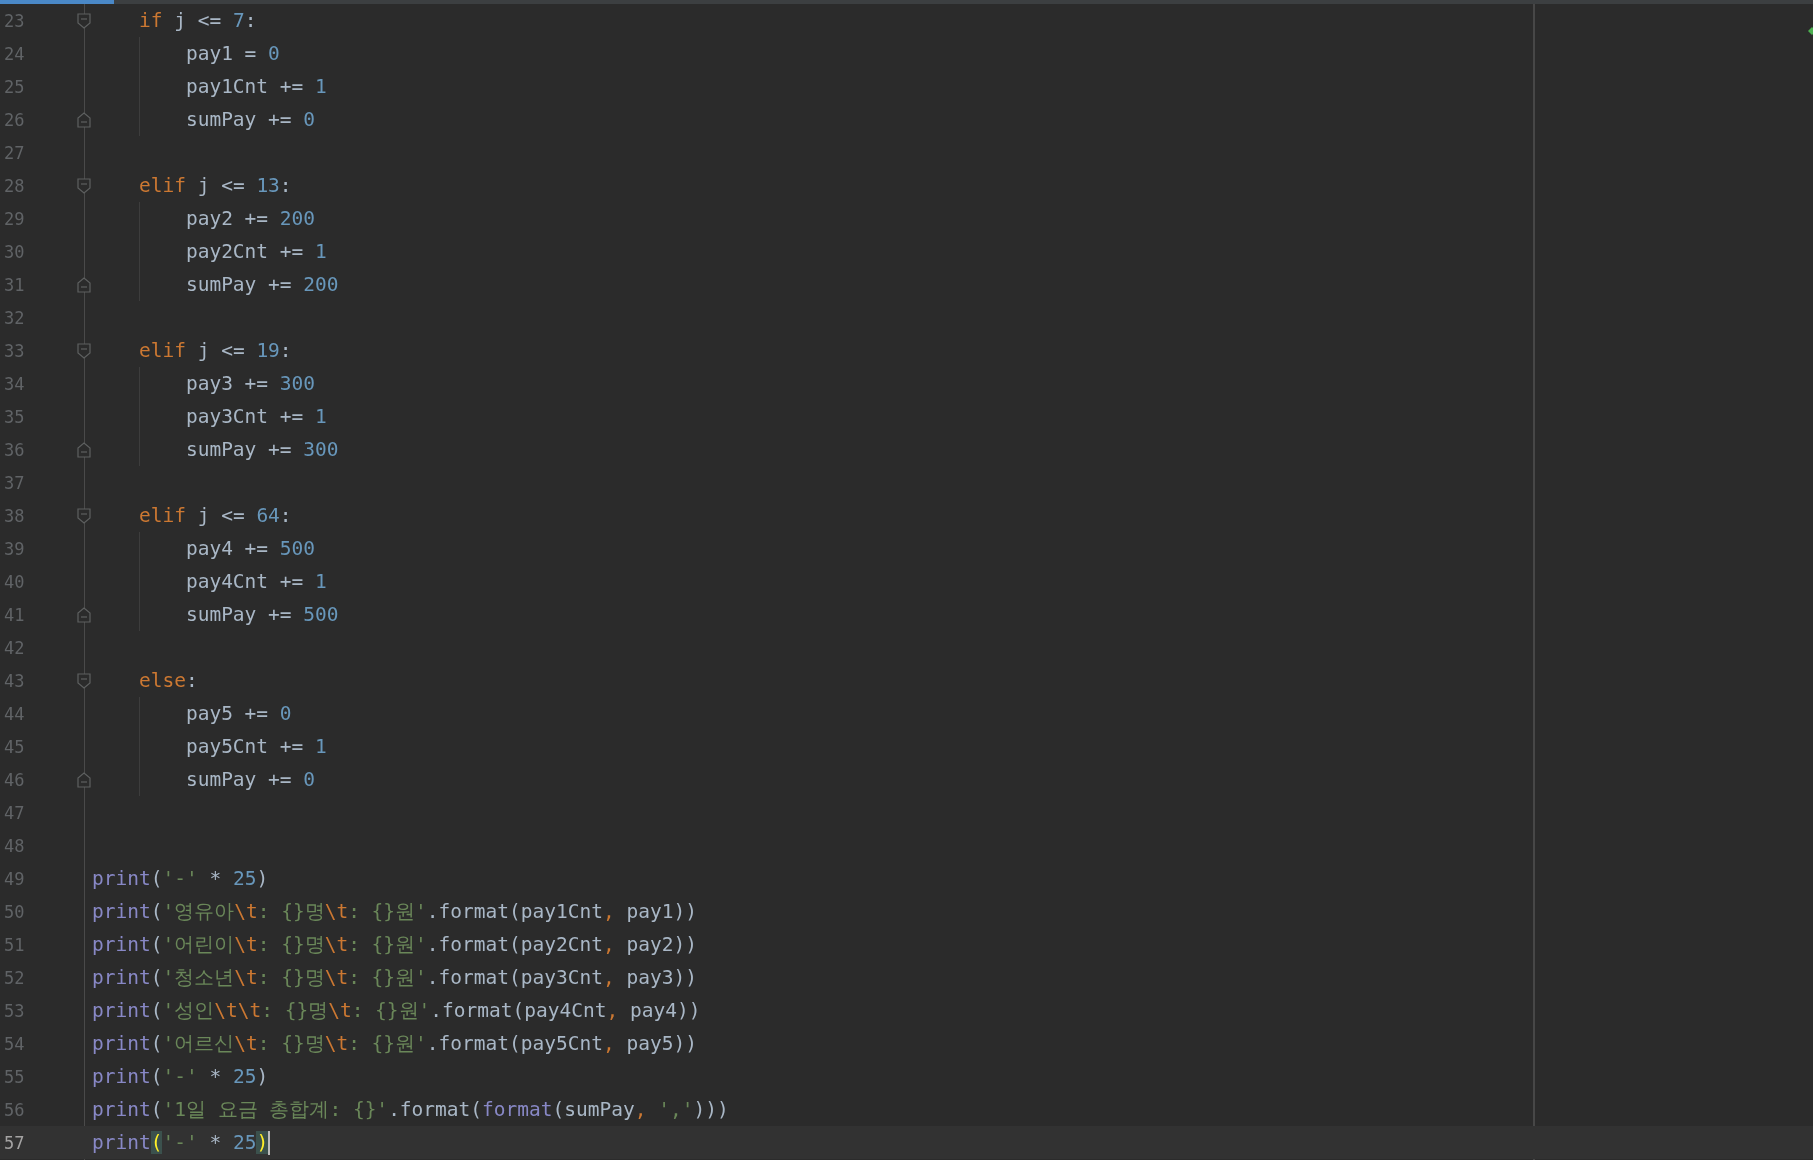  What do you see at coordinates (250, 548) in the screenshot?
I see `code-line: pay4 += 500` at bounding box center [250, 548].